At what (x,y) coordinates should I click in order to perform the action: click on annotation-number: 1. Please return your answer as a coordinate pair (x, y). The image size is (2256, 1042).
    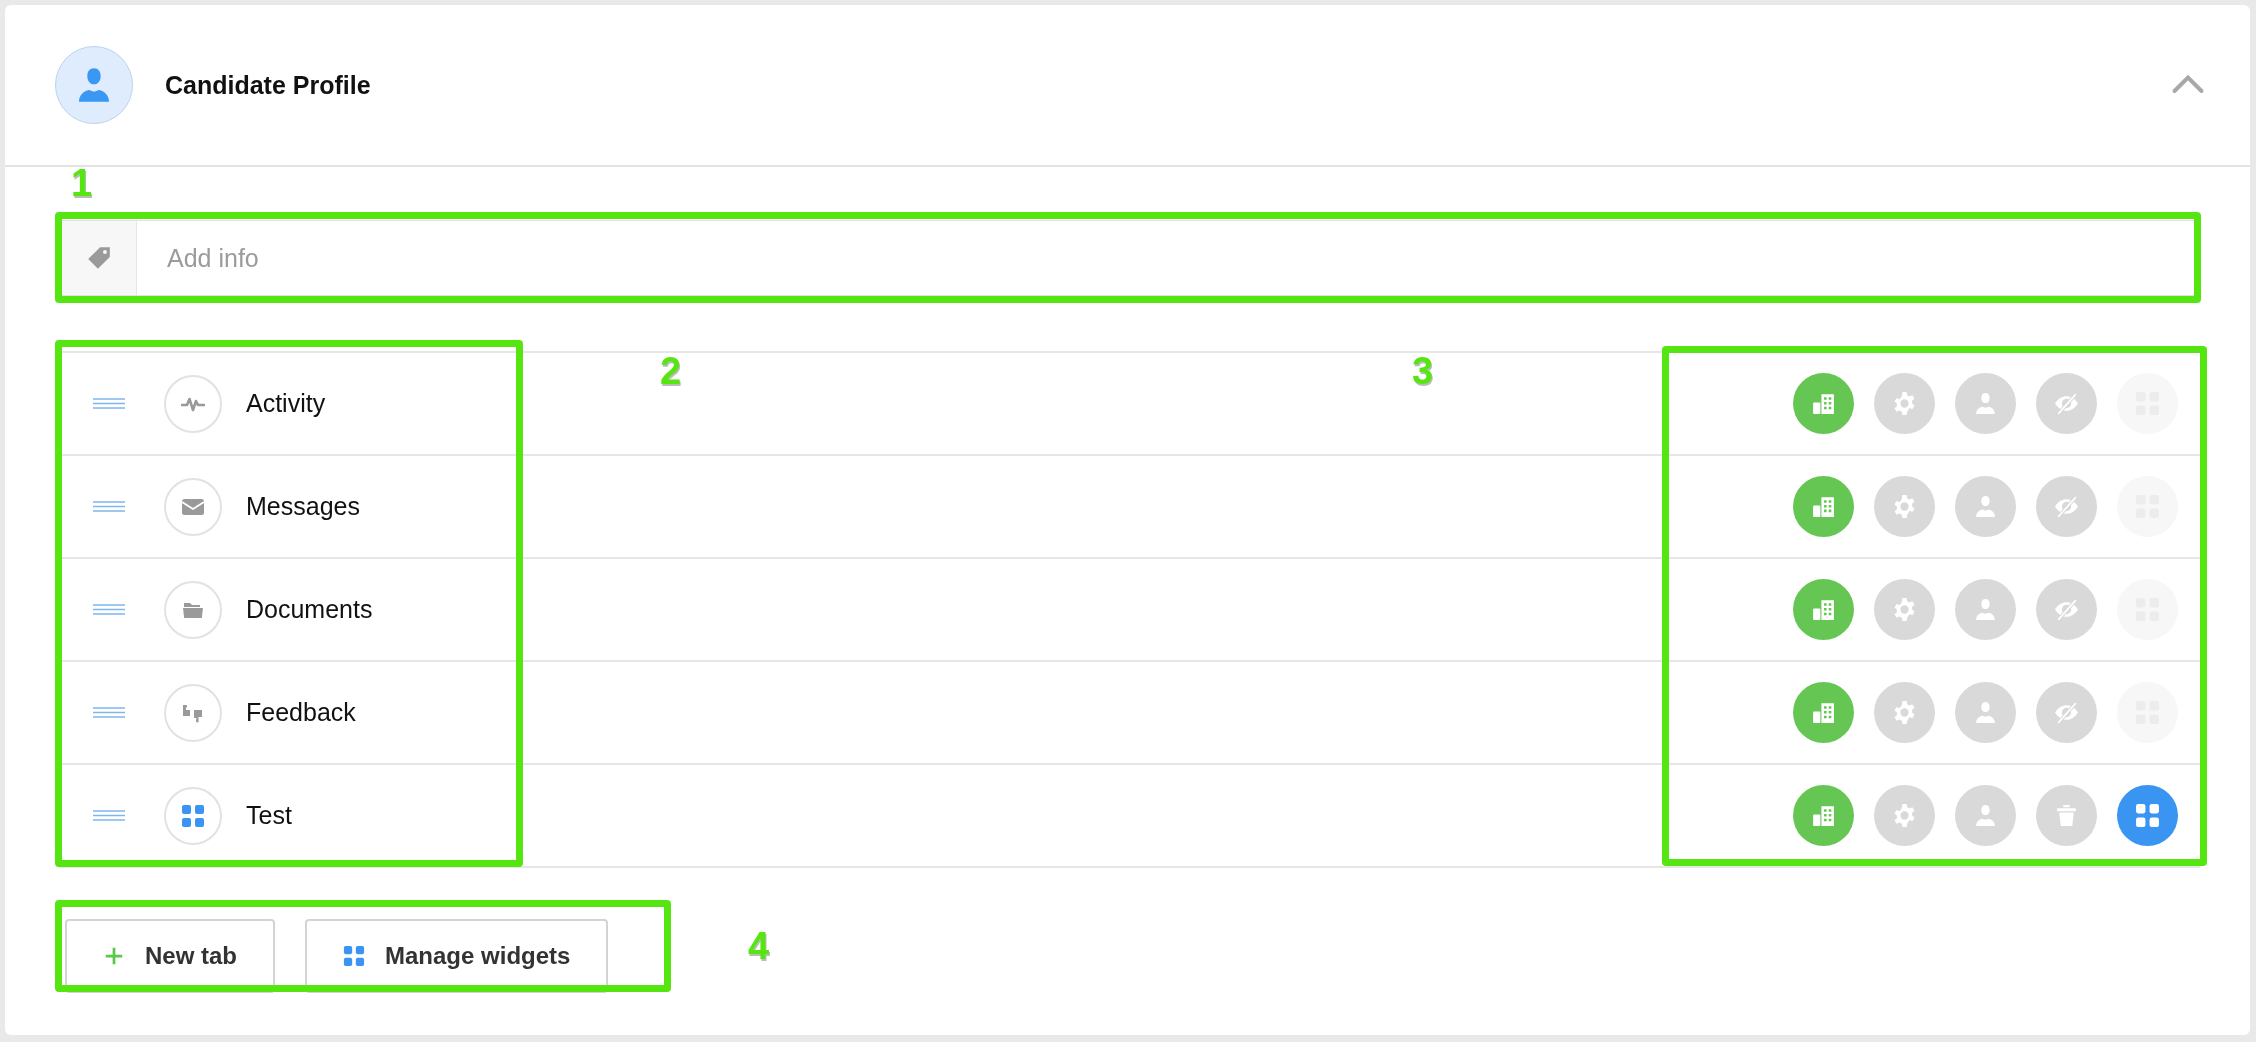
    Looking at the image, I should click on (82, 183).